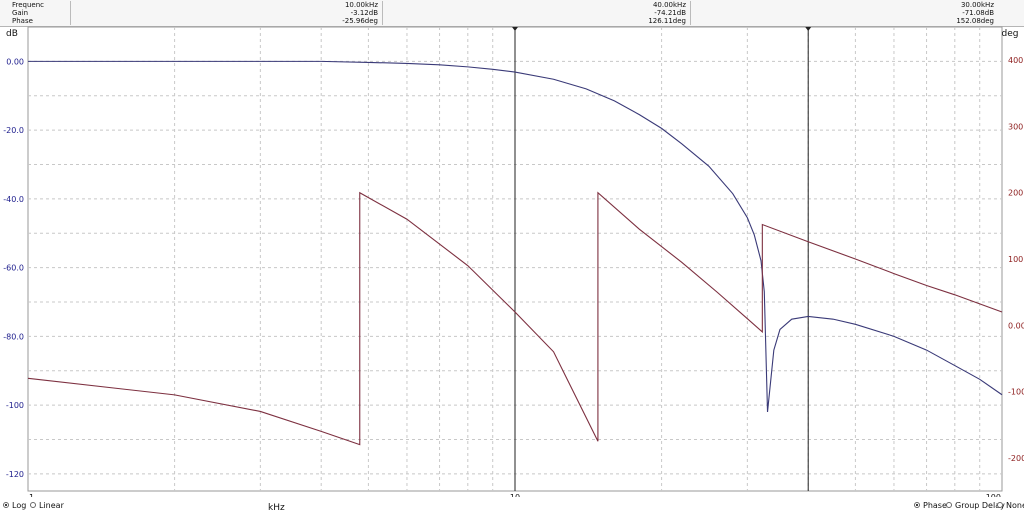 The height and width of the screenshot is (513, 1024). I want to click on footer-bar: Log Linear kHz Phase Group Delay None, so click(512, 505).